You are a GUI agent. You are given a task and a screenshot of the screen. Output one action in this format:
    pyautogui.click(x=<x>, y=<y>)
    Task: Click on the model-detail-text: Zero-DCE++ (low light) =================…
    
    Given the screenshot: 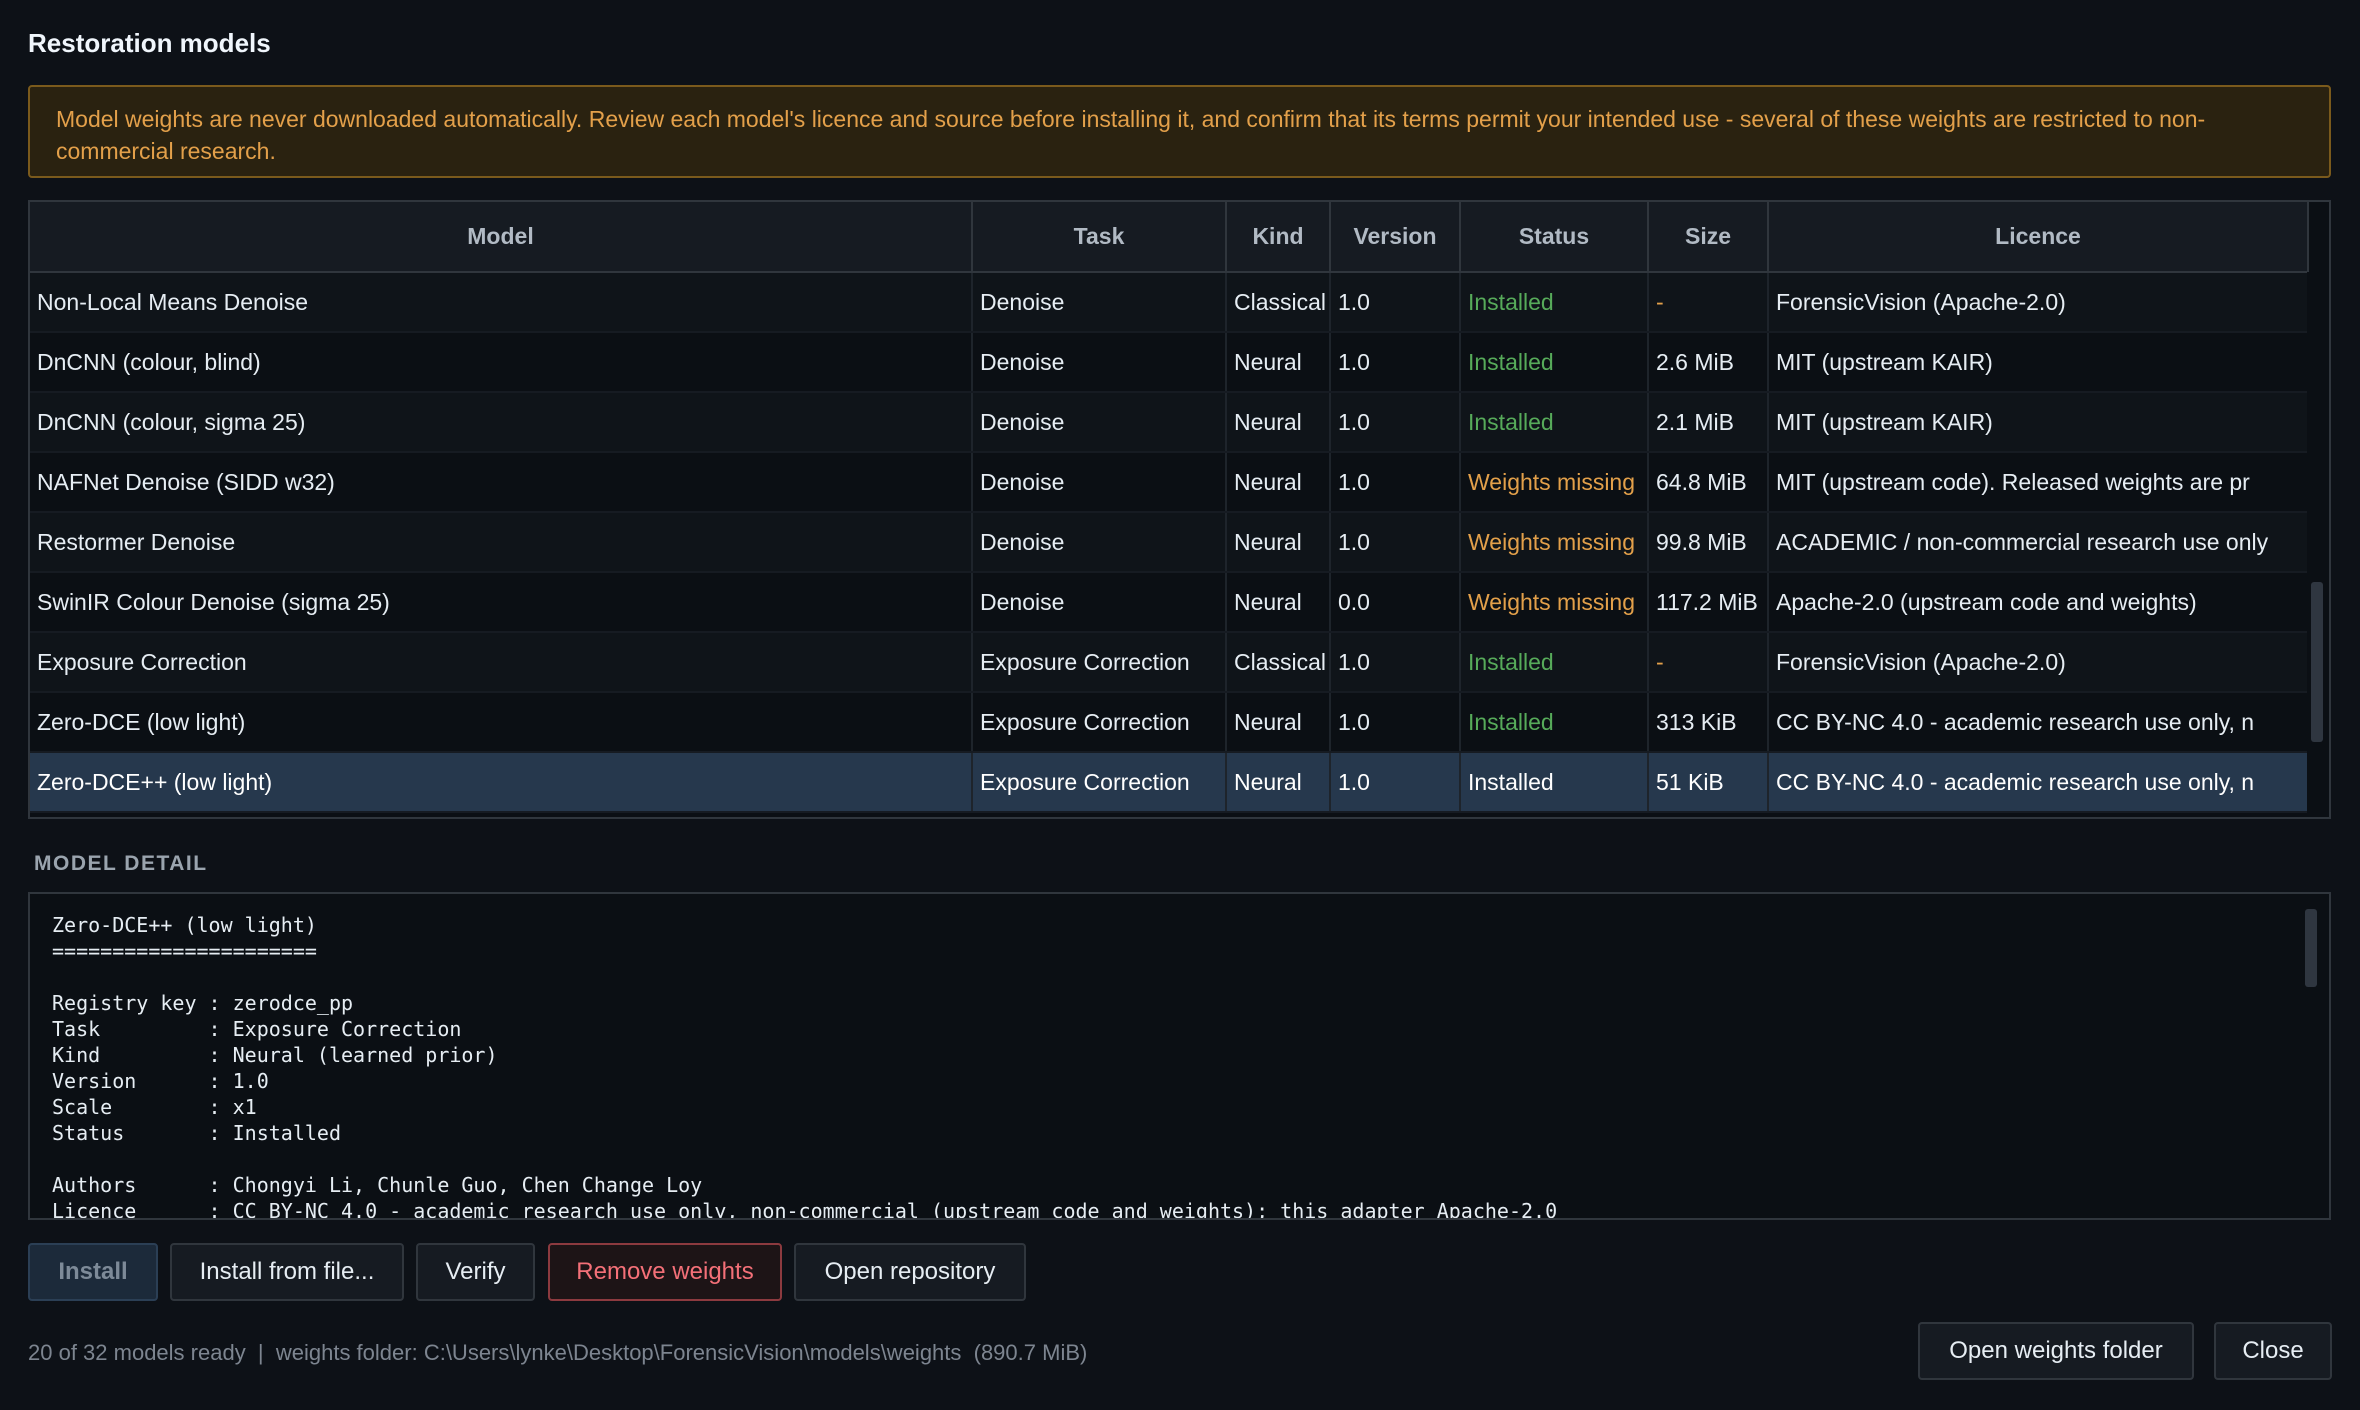 What is the action you would take?
    pyautogui.click(x=805, y=1066)
    